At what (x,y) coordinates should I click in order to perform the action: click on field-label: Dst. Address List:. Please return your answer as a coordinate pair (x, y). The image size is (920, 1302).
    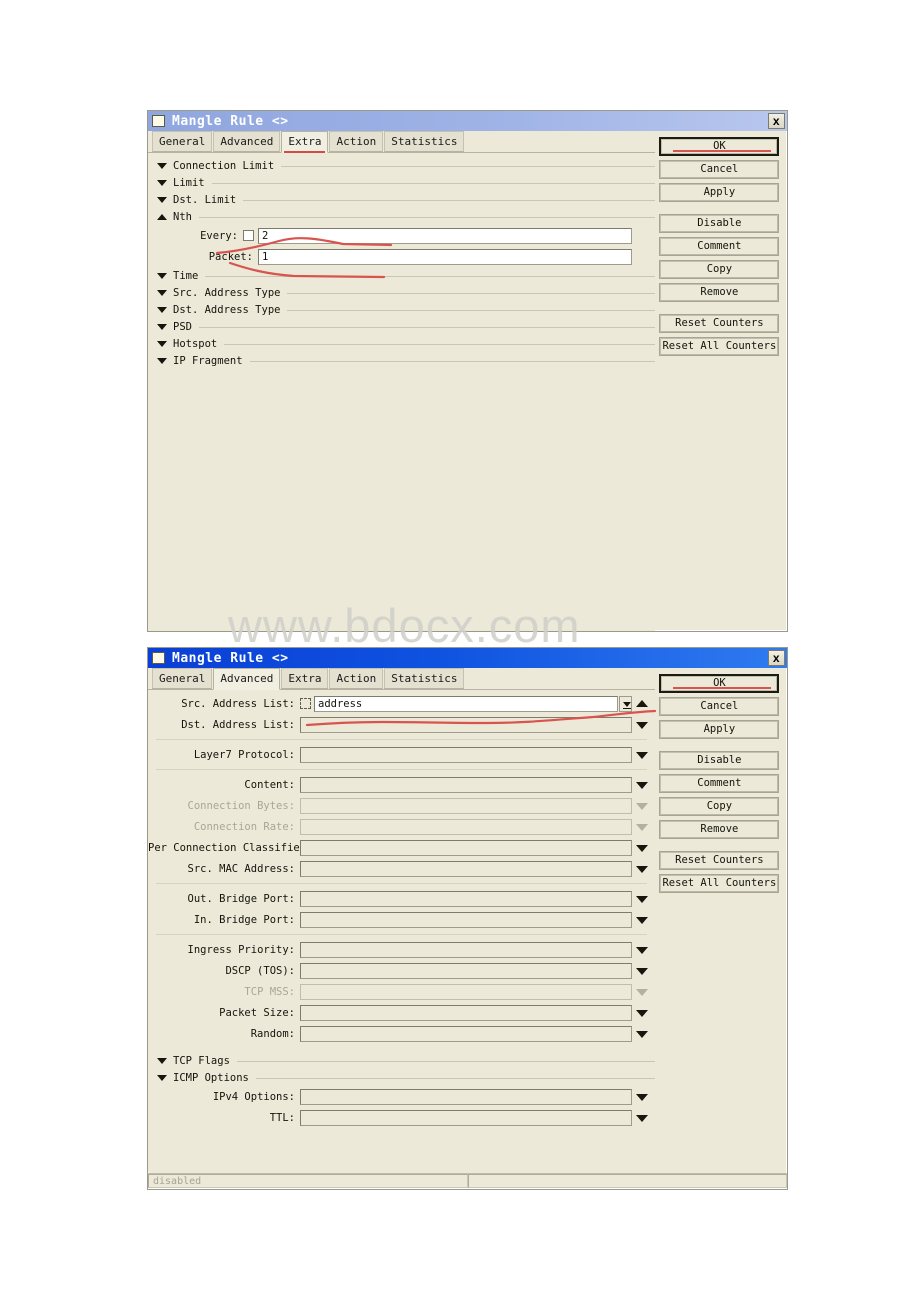
    Looking at the image, I should click on (238, 724).